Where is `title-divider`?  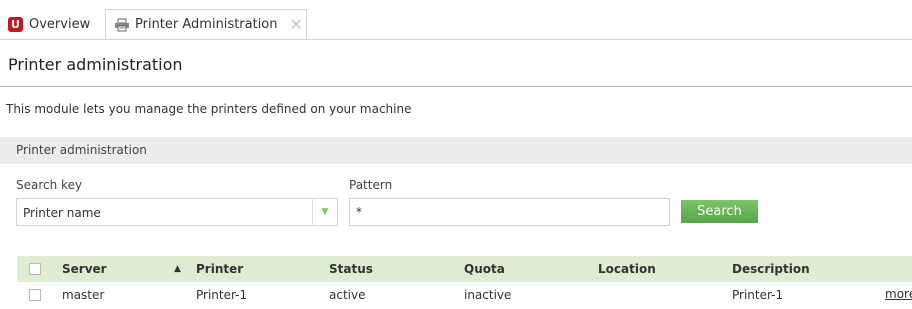 title-divider is located at coordinates (456, 86).